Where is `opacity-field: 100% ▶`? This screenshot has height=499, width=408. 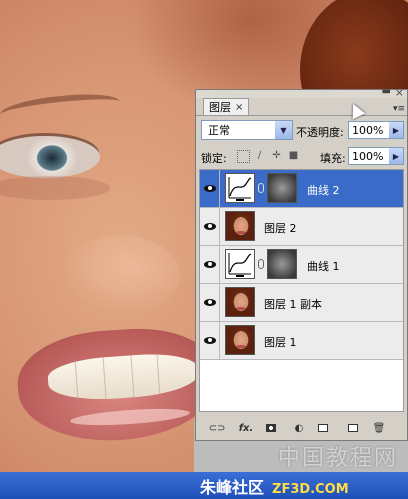 opacity-field: 100% ▶ is located at coordinates (376, 130).